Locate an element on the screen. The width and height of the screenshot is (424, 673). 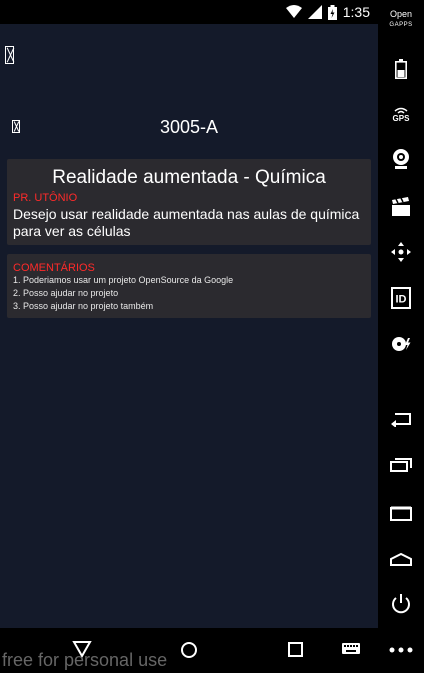
idea-author: PR. UTÔNIO is located at coordinates (45, 198).